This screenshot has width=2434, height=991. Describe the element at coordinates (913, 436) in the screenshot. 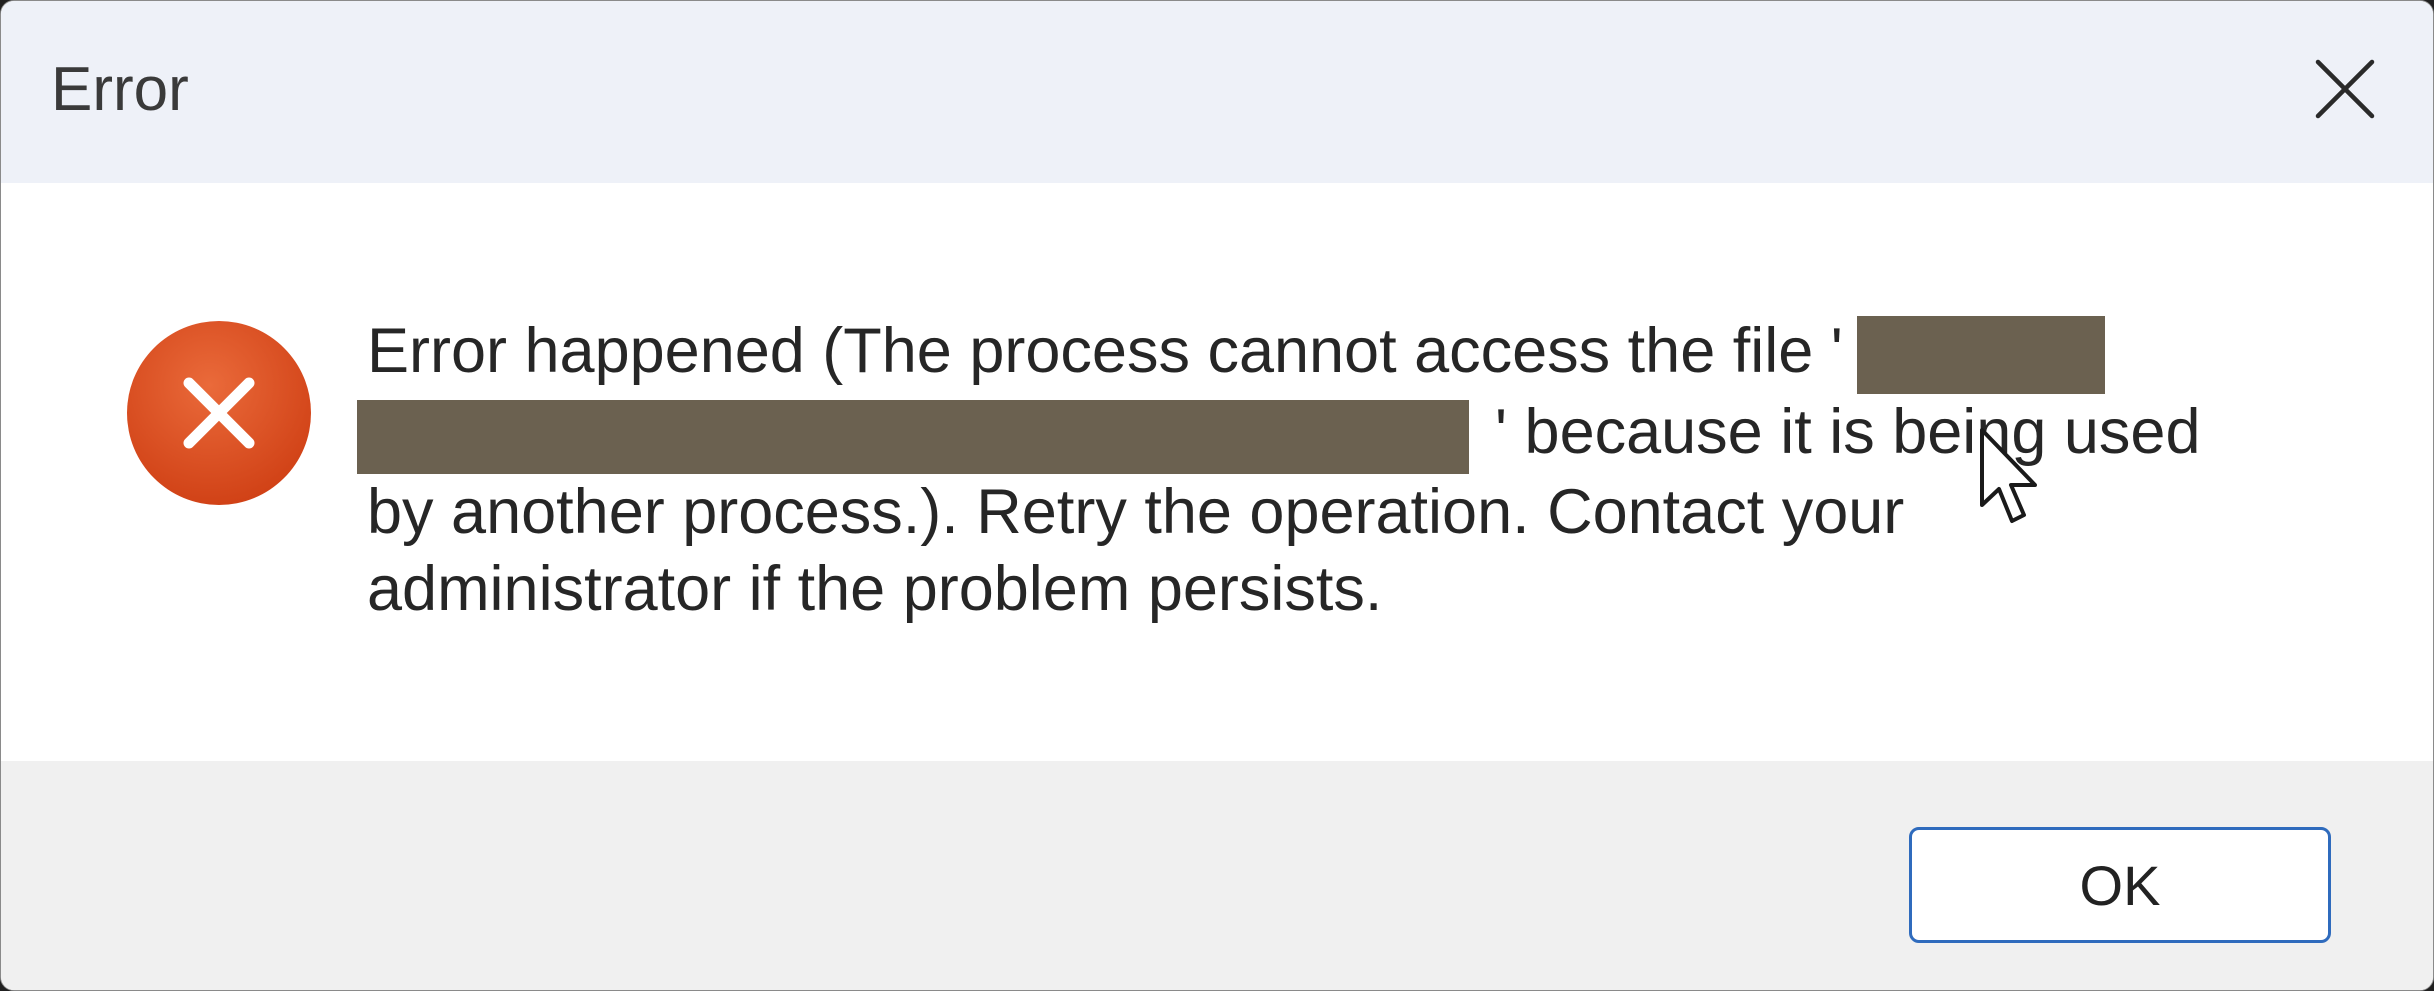

I see `redacted-file-path-continued` at that location.